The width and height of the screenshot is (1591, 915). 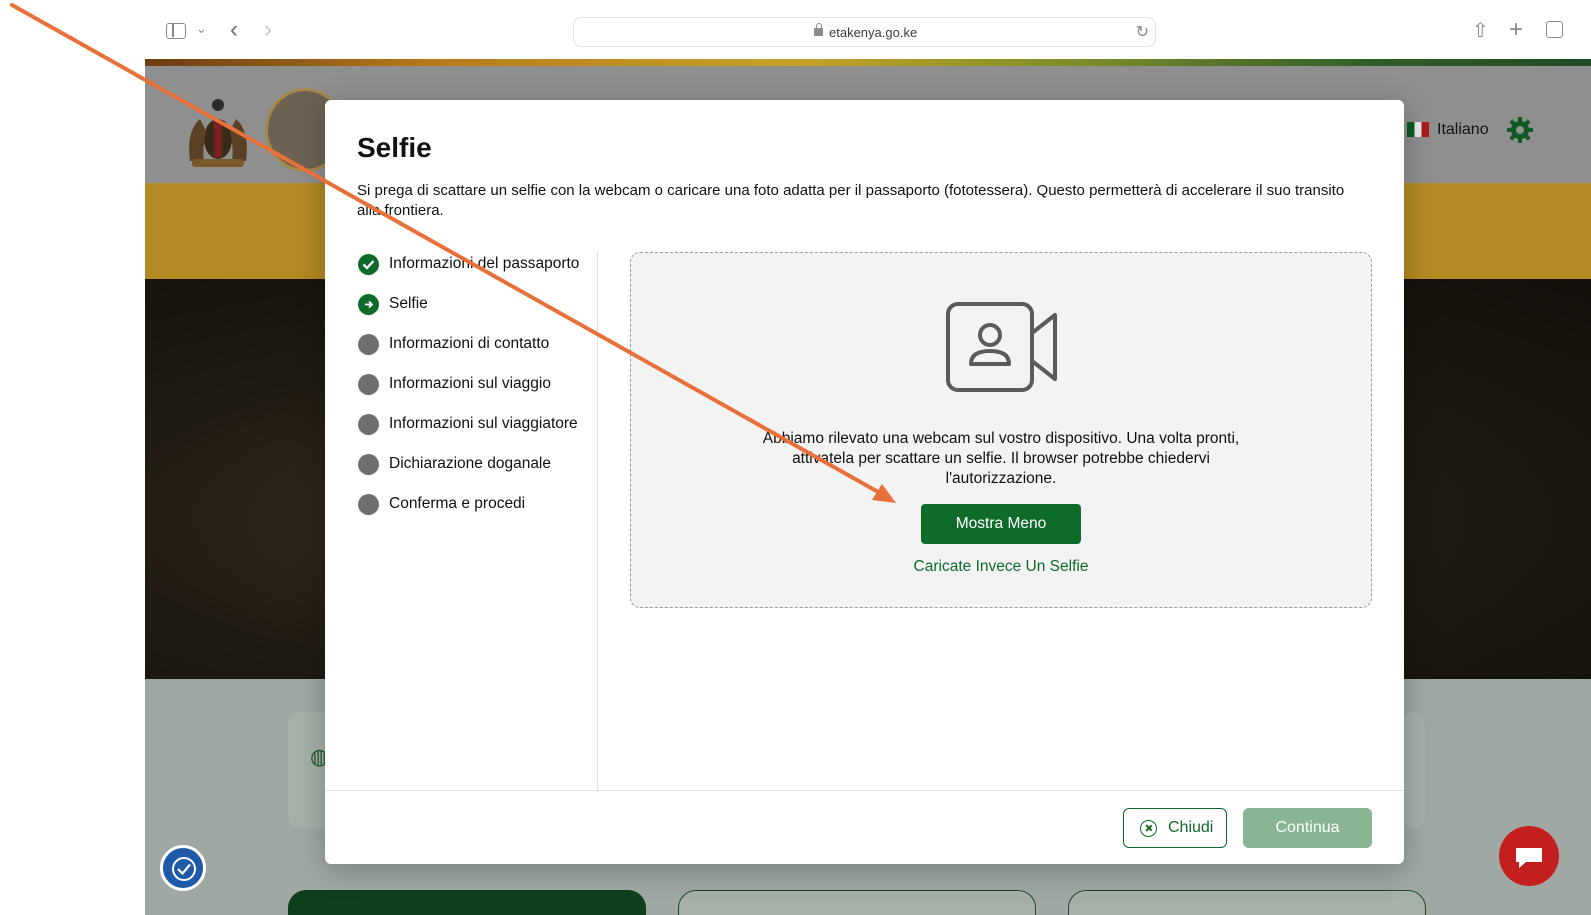 I want to click on close-button-label: Chiudi, so click(x=1191, y=827).